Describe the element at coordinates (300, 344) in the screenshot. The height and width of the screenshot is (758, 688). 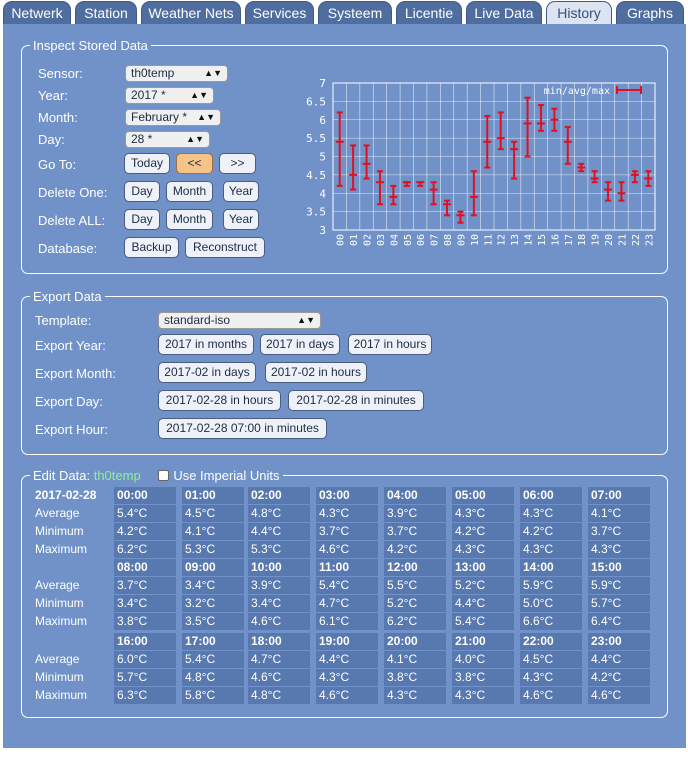
I see `export-year-days-button: 2017 in days` at that location.